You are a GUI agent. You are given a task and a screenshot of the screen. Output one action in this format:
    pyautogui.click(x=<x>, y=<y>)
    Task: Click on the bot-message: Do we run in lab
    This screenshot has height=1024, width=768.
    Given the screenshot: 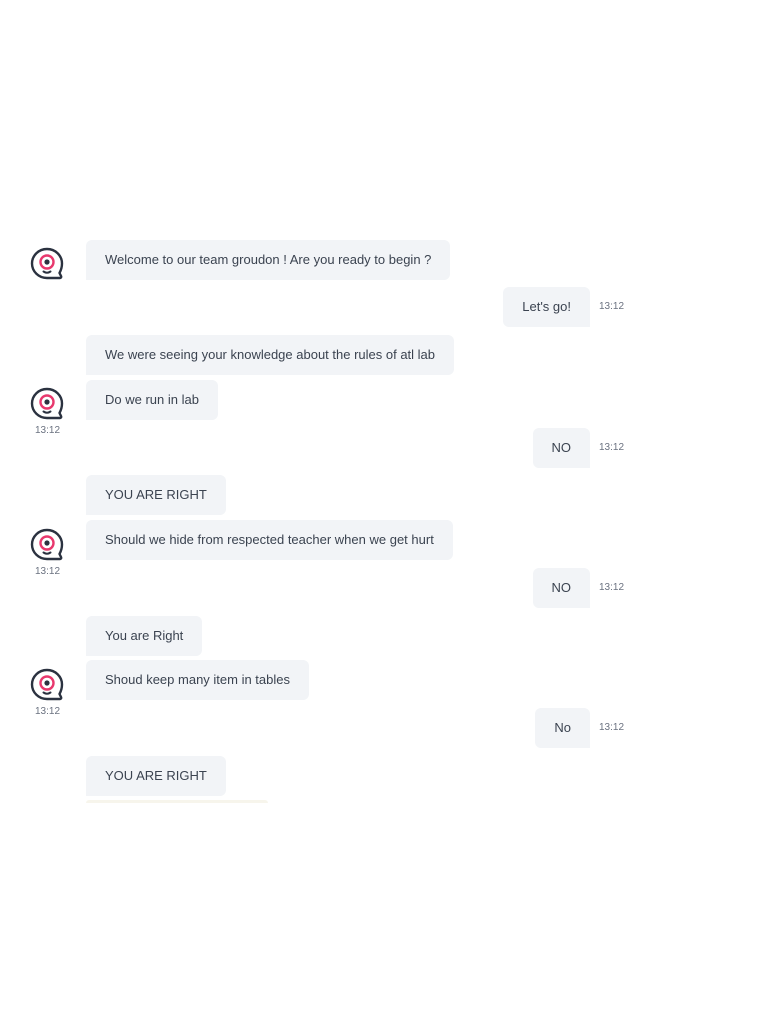 What is the action you would take?
    pyautogui.click(x=152, y=400)
    